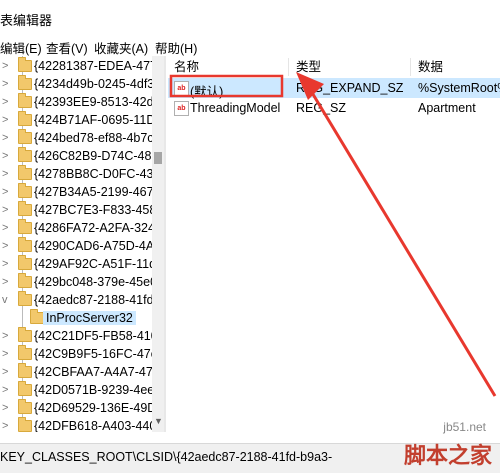 This screenshot has width=500, height=473. Describe the element at coordinates (176, 47) in the screenshot. I see `menu-help: 帮助(H)` at that location.